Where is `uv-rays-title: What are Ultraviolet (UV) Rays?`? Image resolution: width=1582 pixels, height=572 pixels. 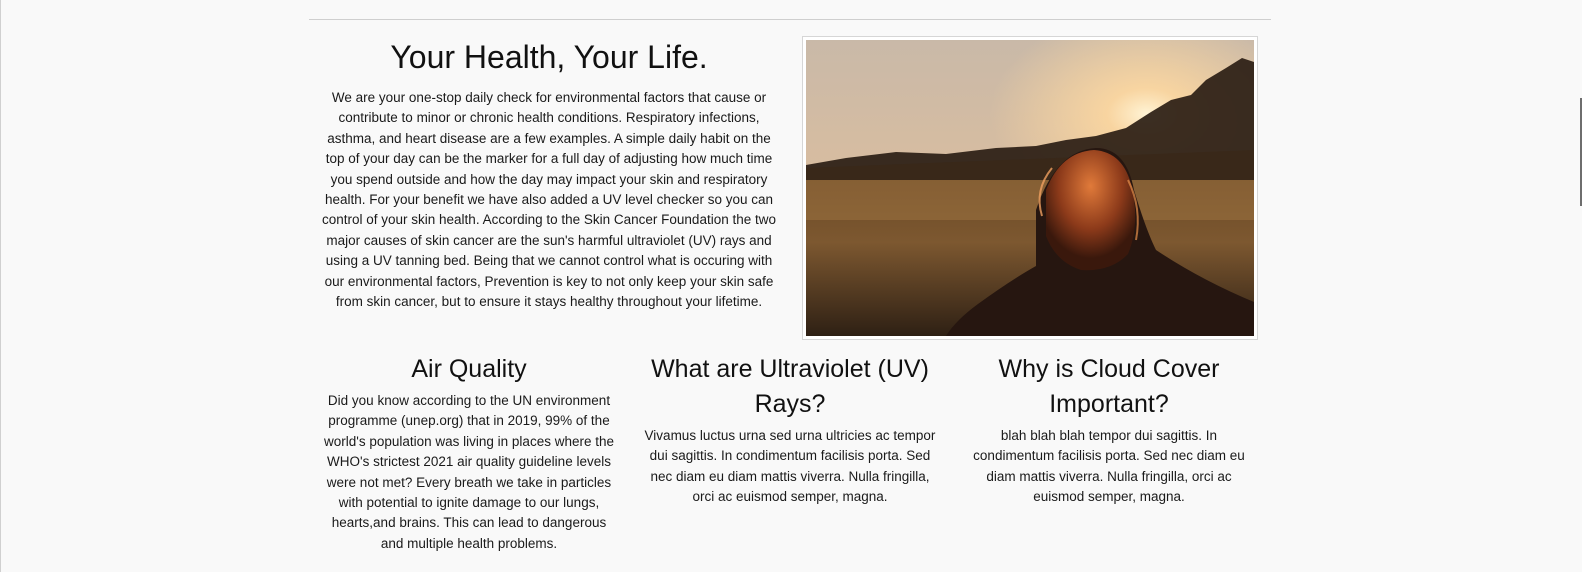 uv-rays-title: What are Ultraviolet (UV) Rays? is located at coordinates (790, 386).